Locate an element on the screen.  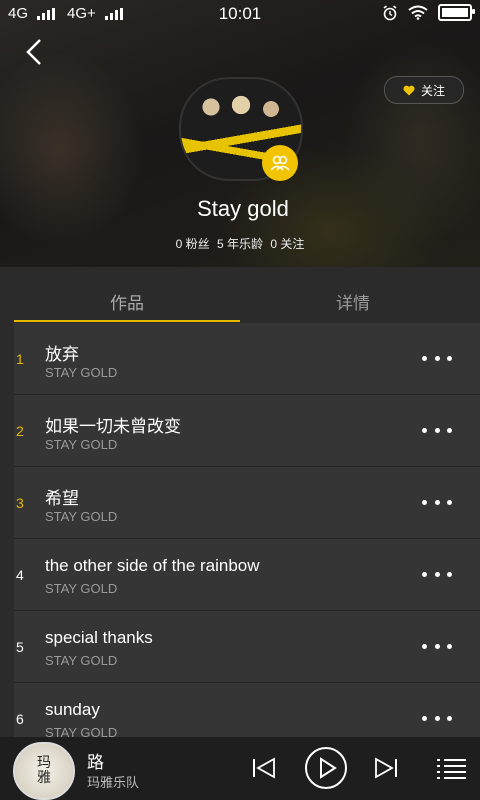
back-arrow-icon is located at coordinates (35, 52).